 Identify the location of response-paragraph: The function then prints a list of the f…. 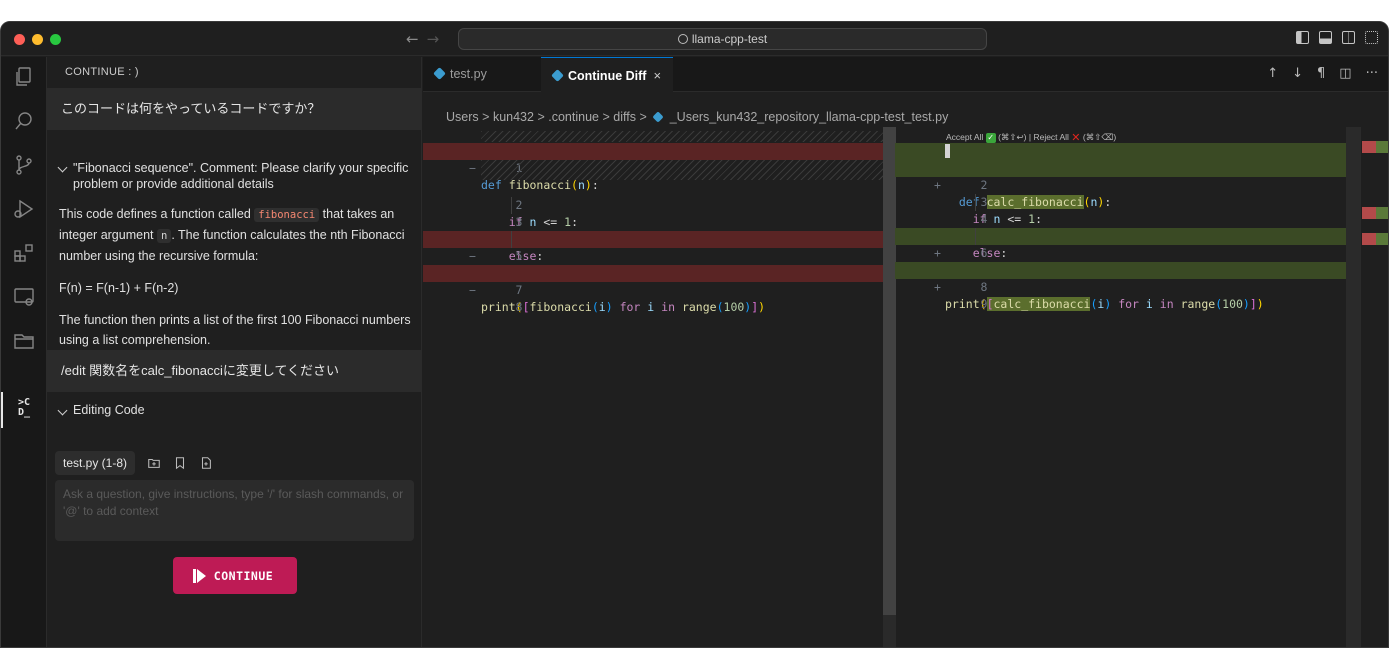
(235, 330).